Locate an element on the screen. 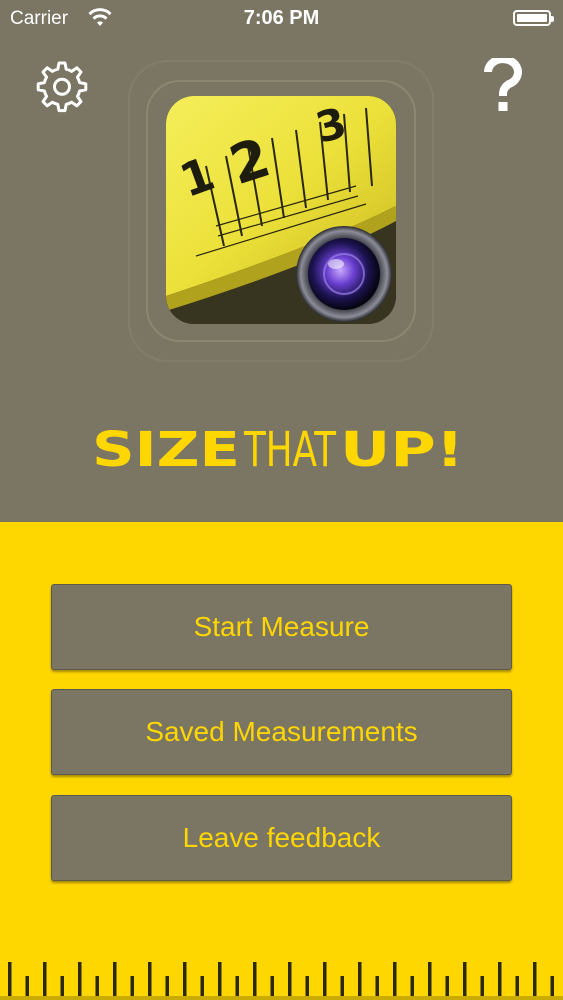 The width and height of the screenshot is (563, 1000). battery-icon is located at coordinates (533, 18).